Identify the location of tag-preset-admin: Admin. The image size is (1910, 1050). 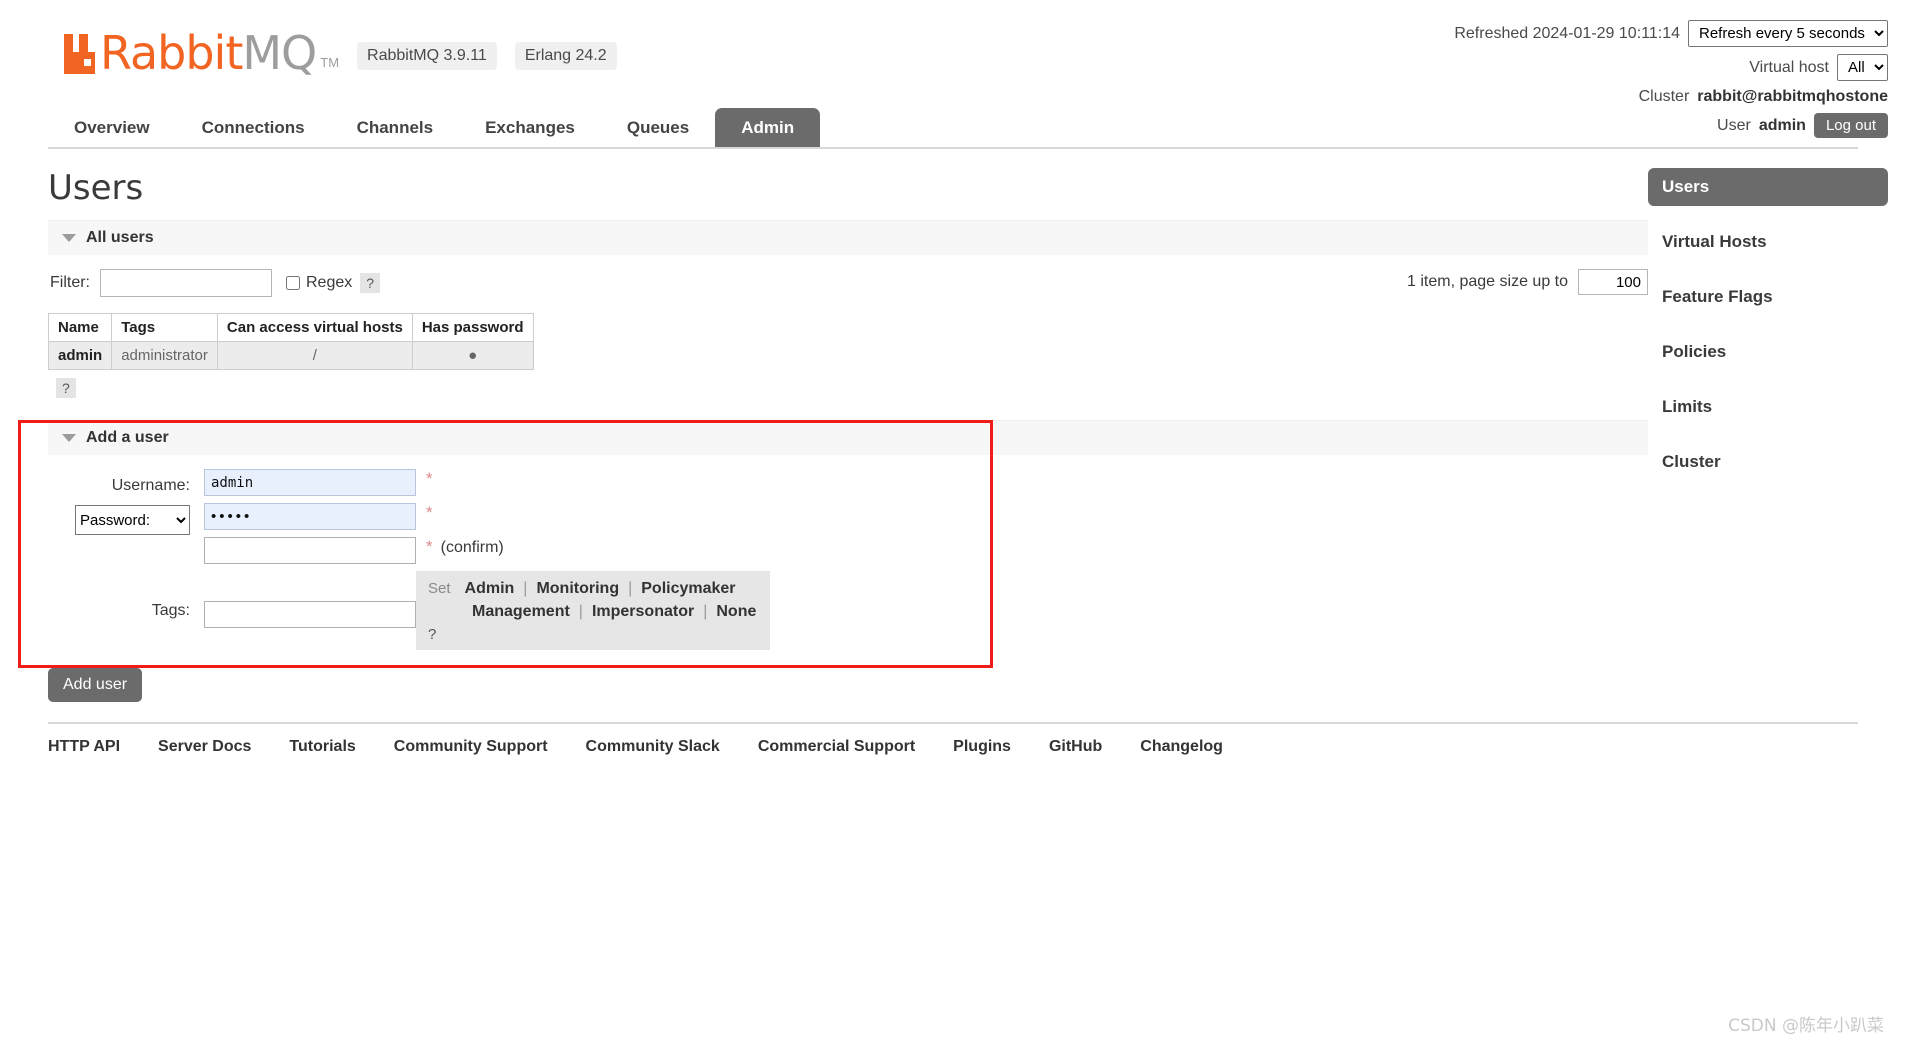
(490, 589).